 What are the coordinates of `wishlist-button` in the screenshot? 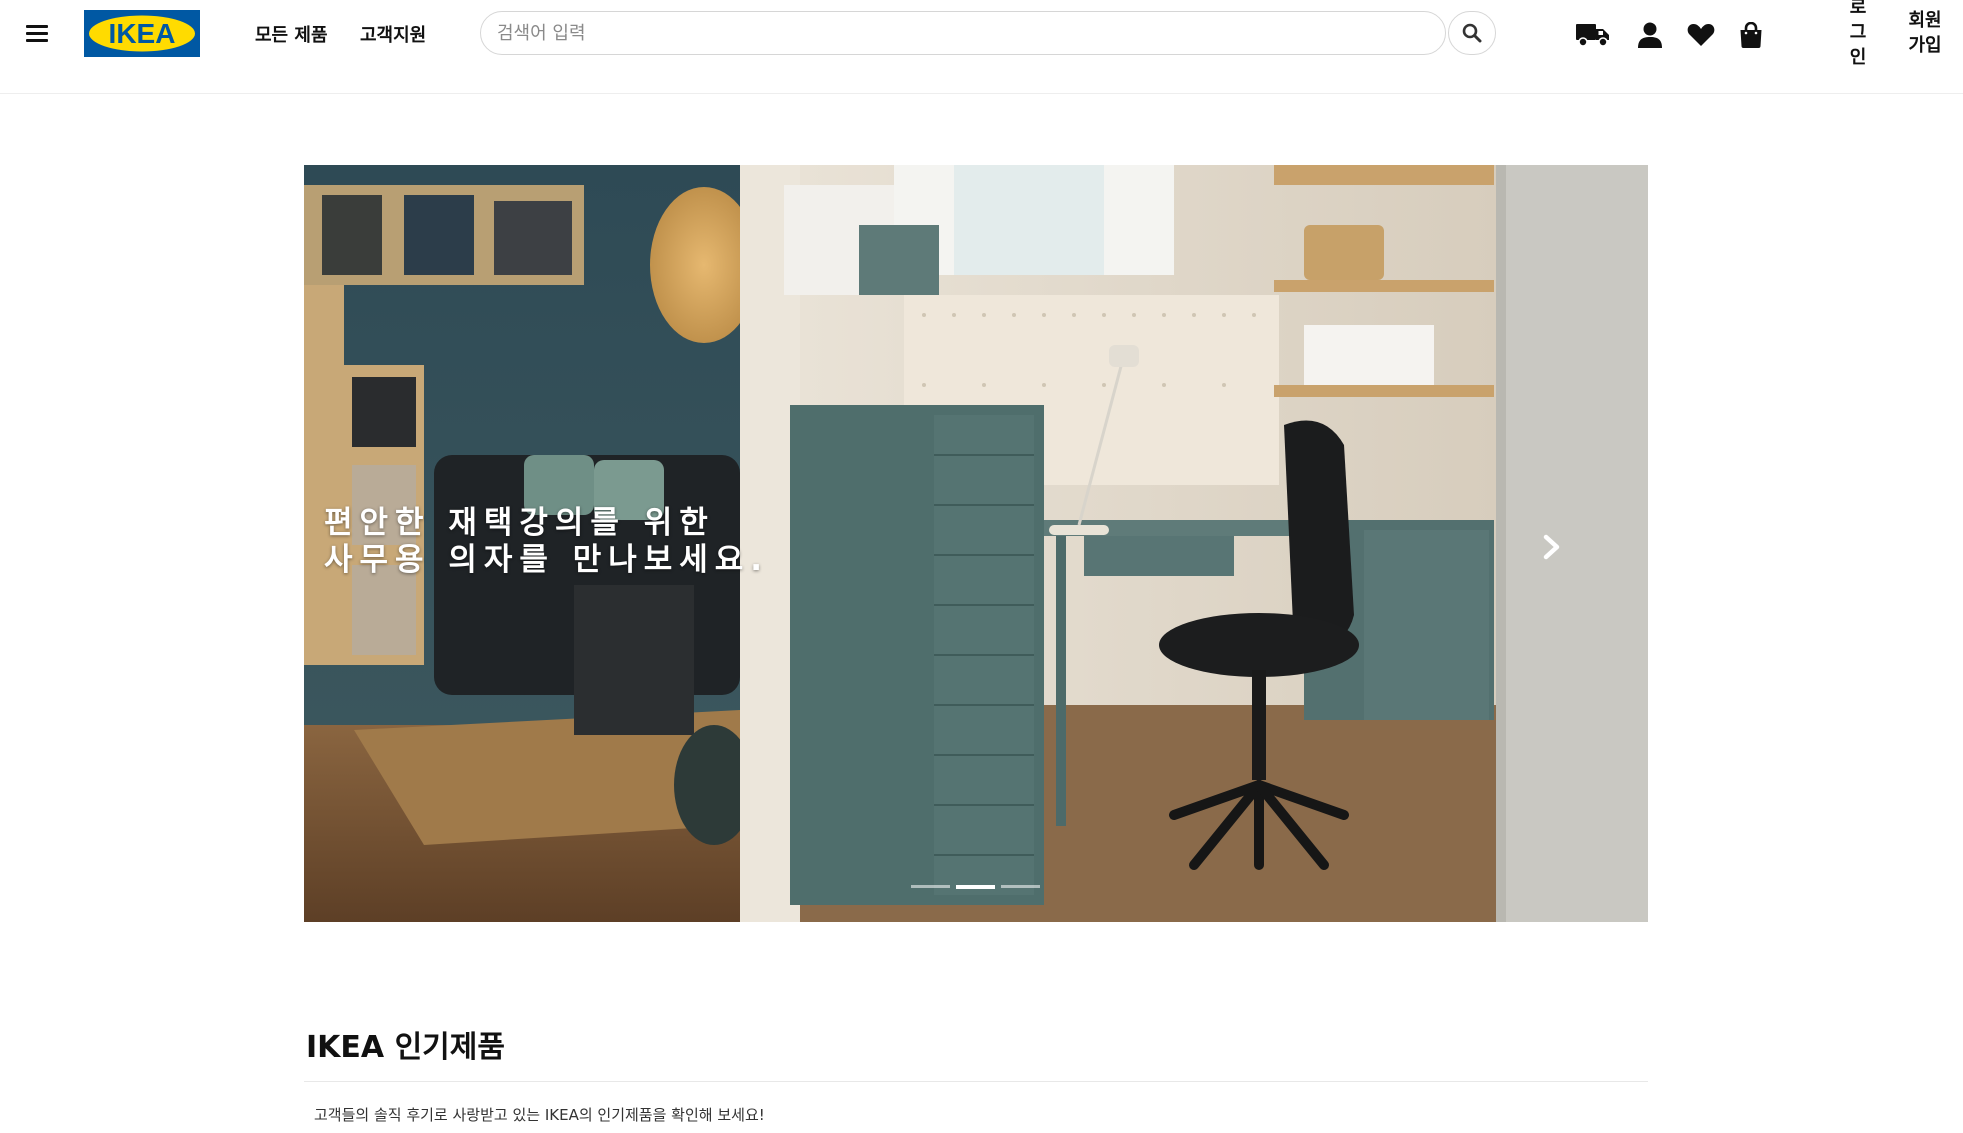 It's located at (1701, 35).